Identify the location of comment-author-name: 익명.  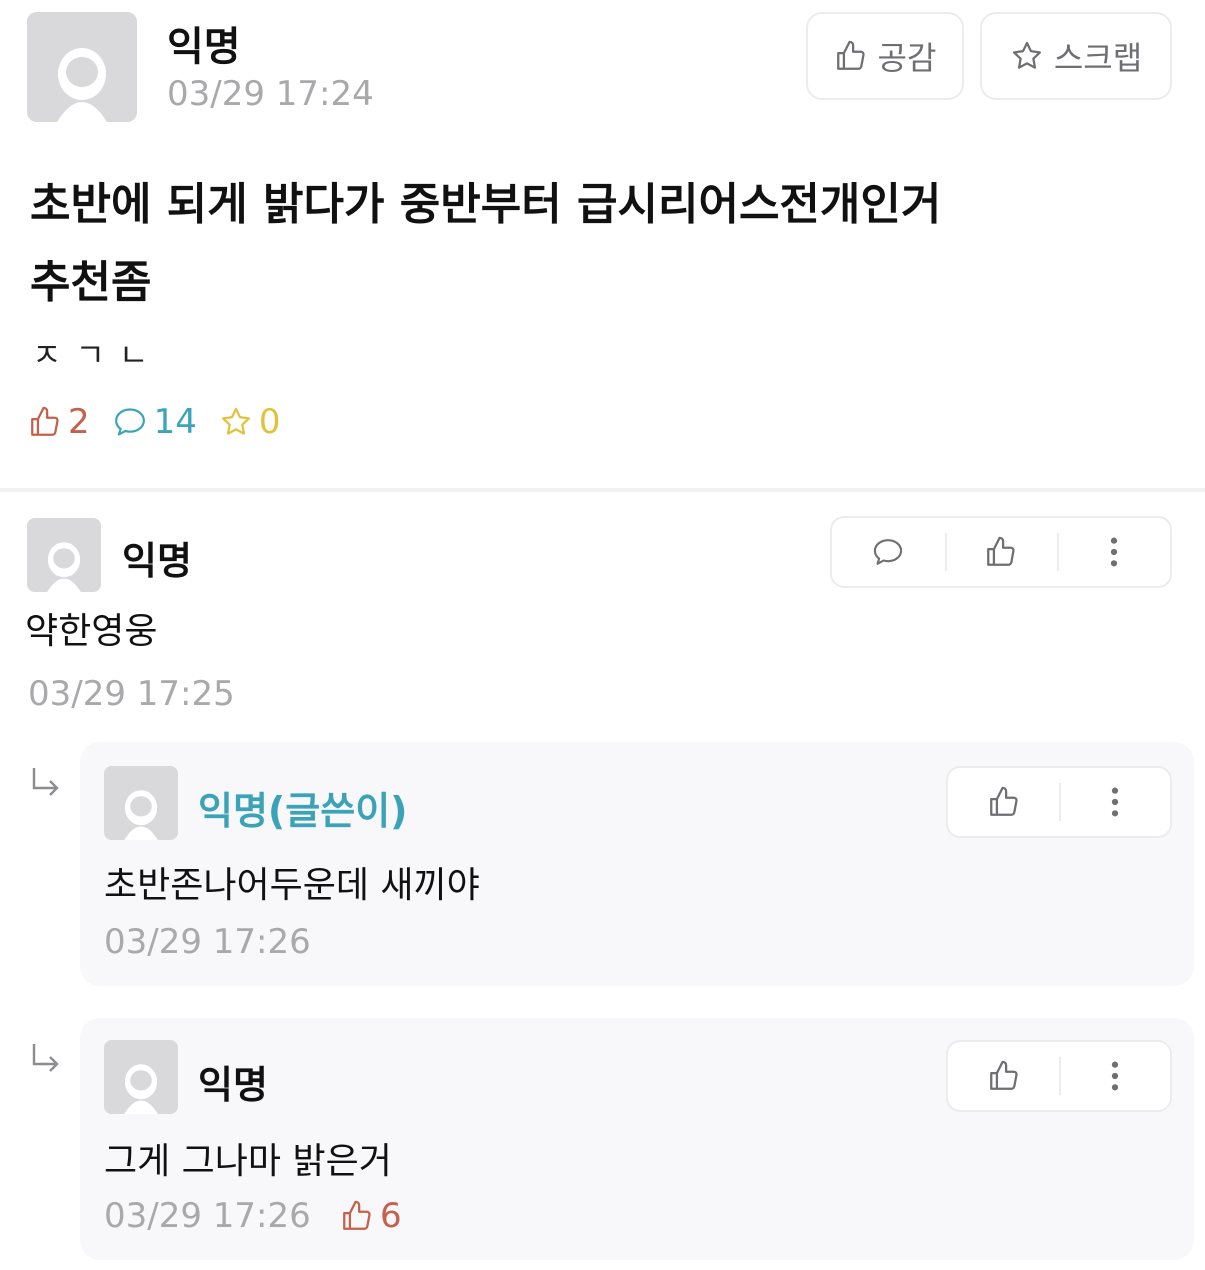
(157, 561).